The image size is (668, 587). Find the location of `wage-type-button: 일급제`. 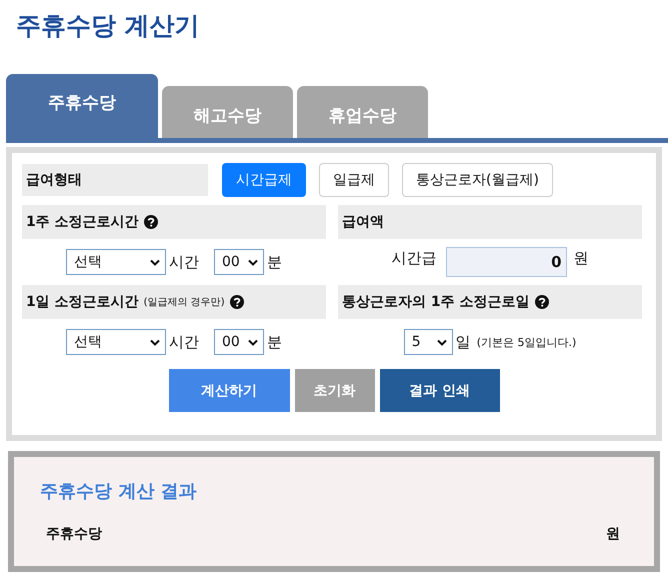

wage-type-button: 일급제 is located at coordinates (354, 180).